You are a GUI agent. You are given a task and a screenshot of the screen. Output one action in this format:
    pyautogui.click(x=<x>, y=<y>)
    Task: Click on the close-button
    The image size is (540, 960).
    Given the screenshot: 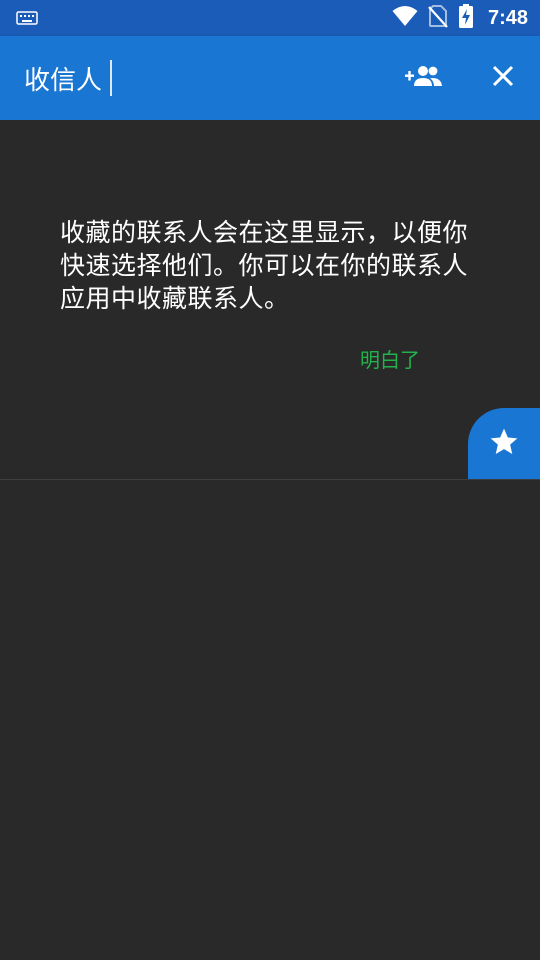 What is the action you would take?
    pyautogui.click(x=503, y=78)
    